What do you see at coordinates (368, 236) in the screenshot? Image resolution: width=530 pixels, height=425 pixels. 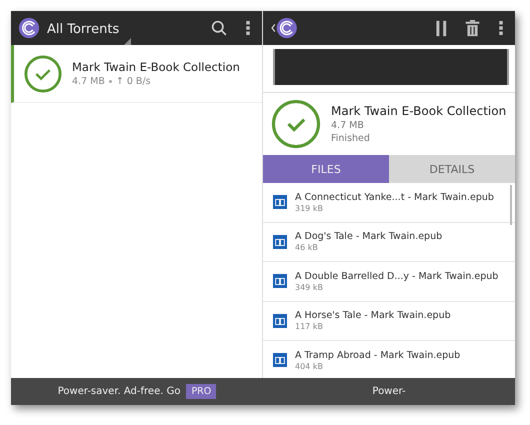 I see `file-name: A Dog's Tale - Mark Twain.epub` at bounding box center [368, 236].